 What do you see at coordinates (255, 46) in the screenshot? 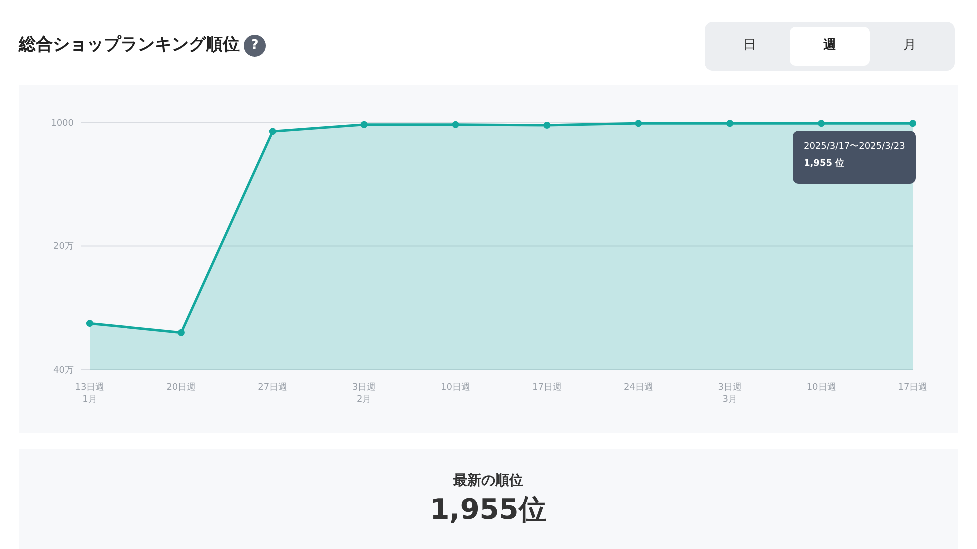
I see `help-icon: ?` at bounding box center [255, 46].